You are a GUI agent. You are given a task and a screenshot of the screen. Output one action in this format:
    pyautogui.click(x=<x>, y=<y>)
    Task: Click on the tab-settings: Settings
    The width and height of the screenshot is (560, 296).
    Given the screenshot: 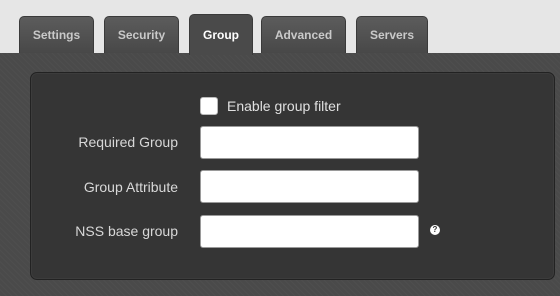 What is the action you would take?
    pyautogui.click(x=56, y=34)
    